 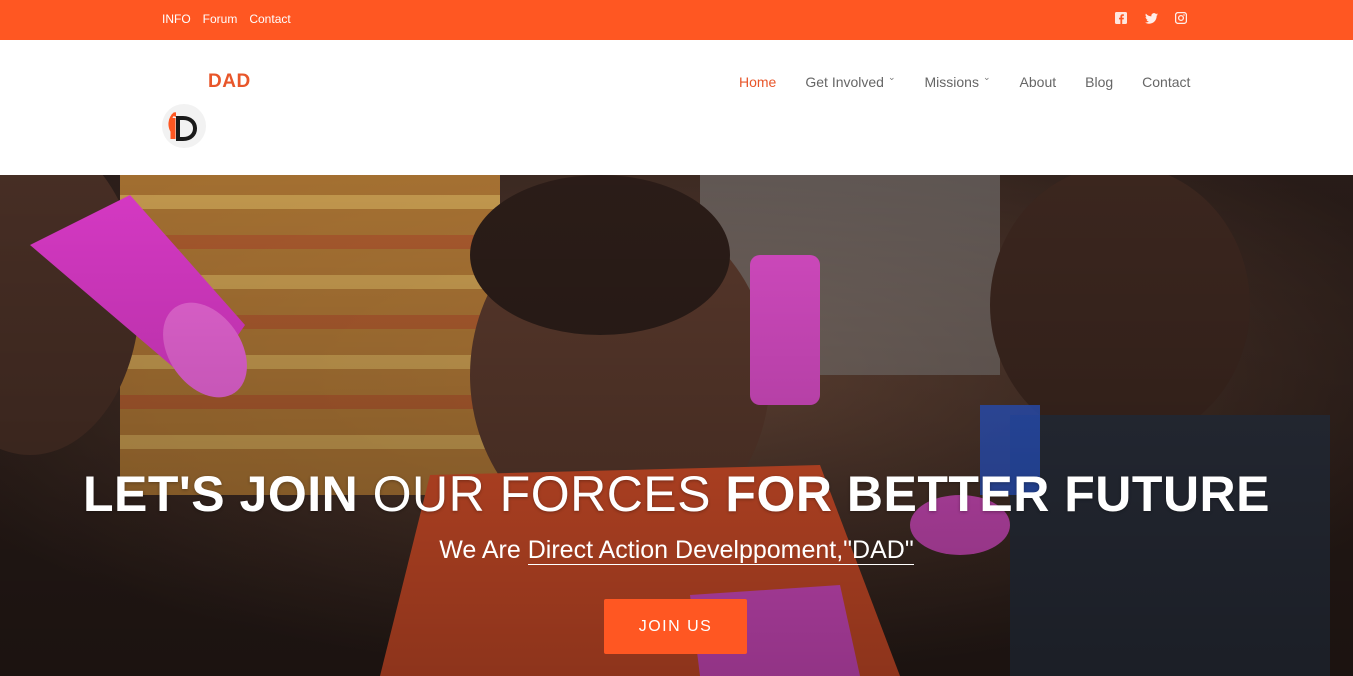 I want to click on nav-about-label: About, so click(x=1038, y=82).